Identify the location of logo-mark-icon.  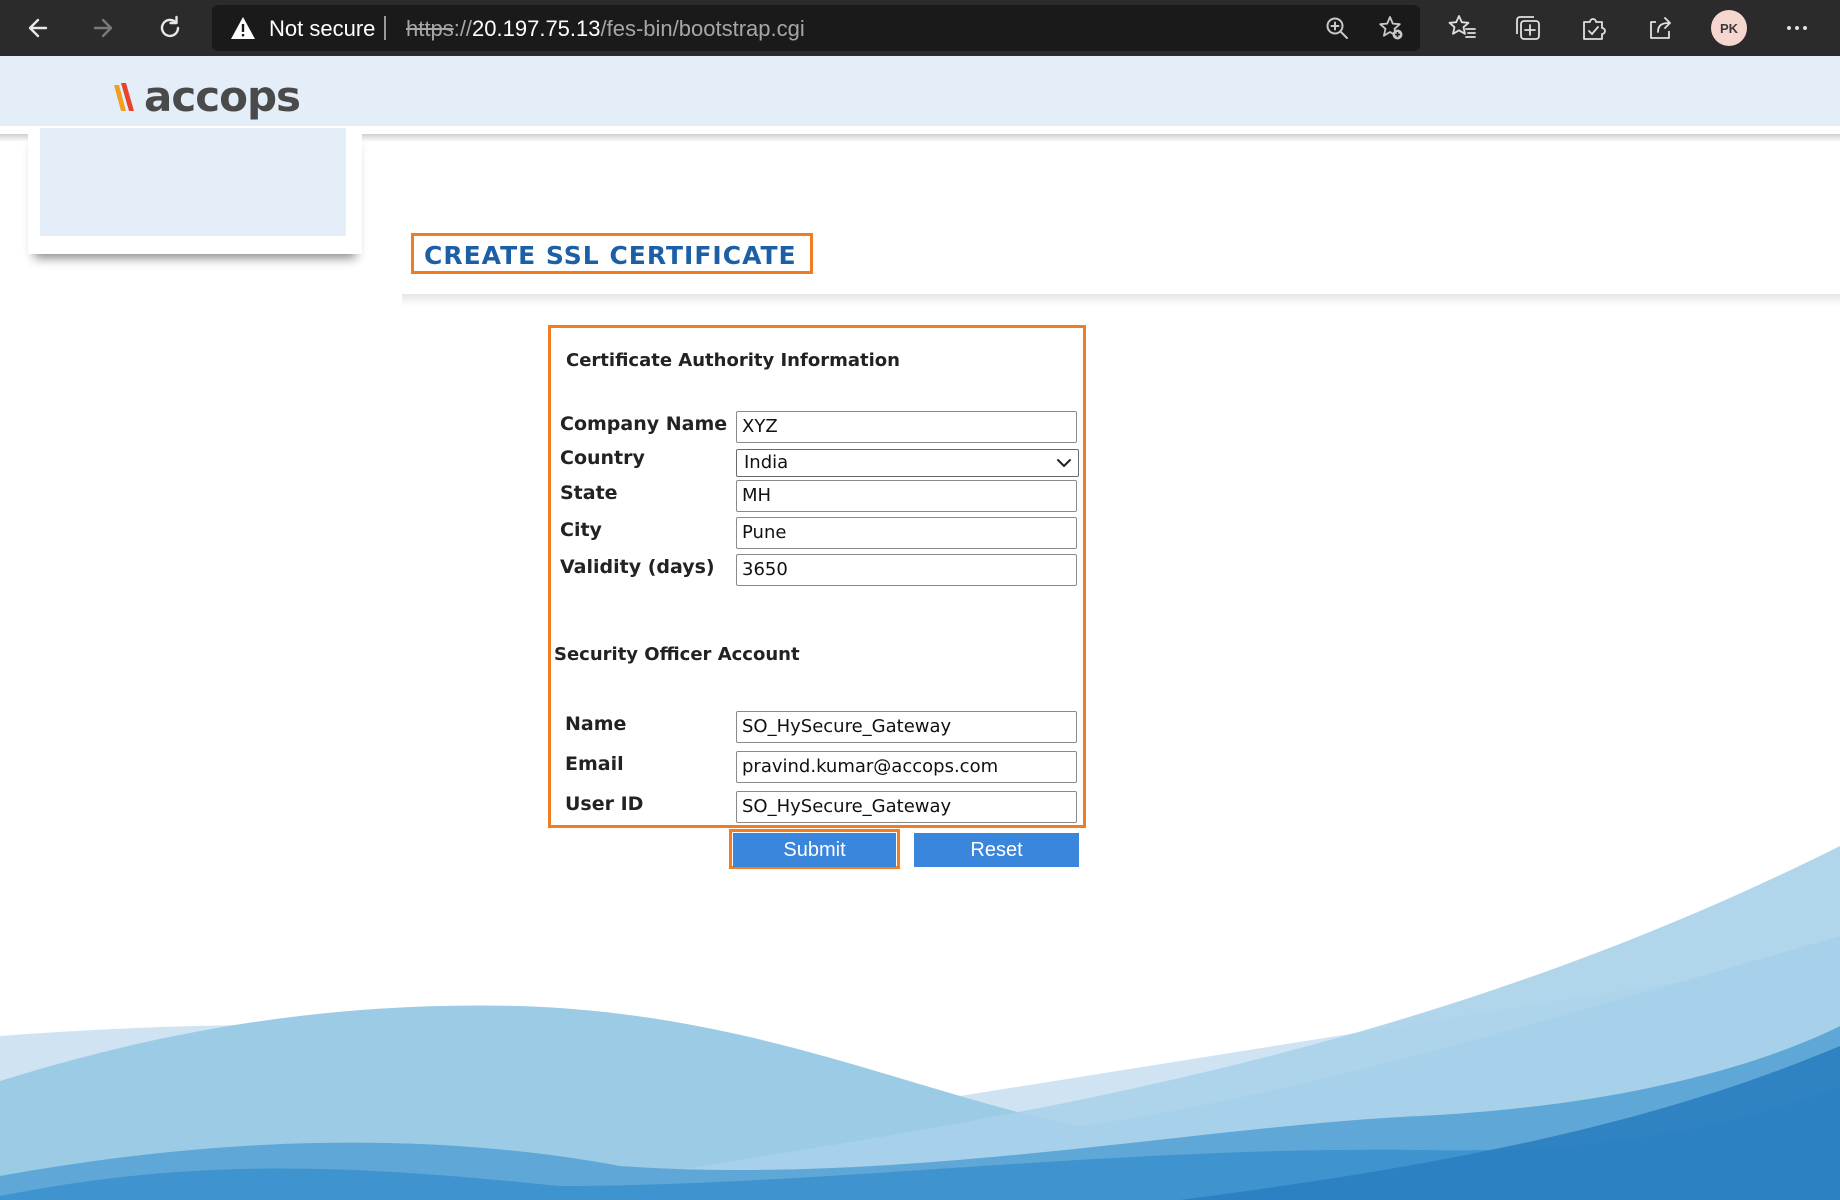
(124, 97).